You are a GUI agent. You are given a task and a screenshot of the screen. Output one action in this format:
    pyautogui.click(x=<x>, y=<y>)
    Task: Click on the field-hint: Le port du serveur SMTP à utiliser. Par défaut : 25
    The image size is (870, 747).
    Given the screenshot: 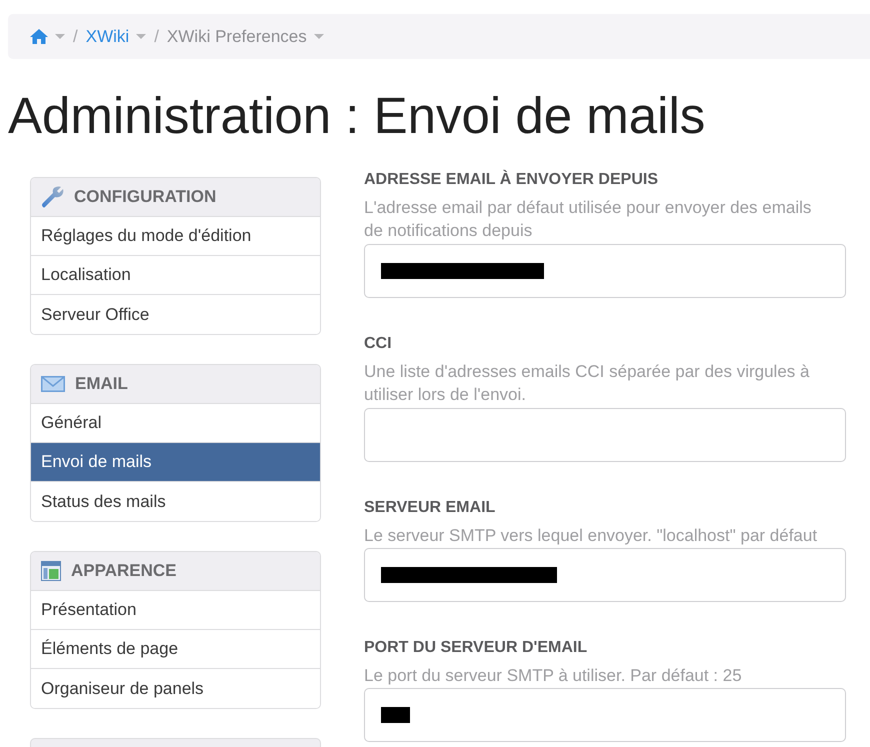 What is the action you would take?
    pyautogui.click(x=553, y=676)
    